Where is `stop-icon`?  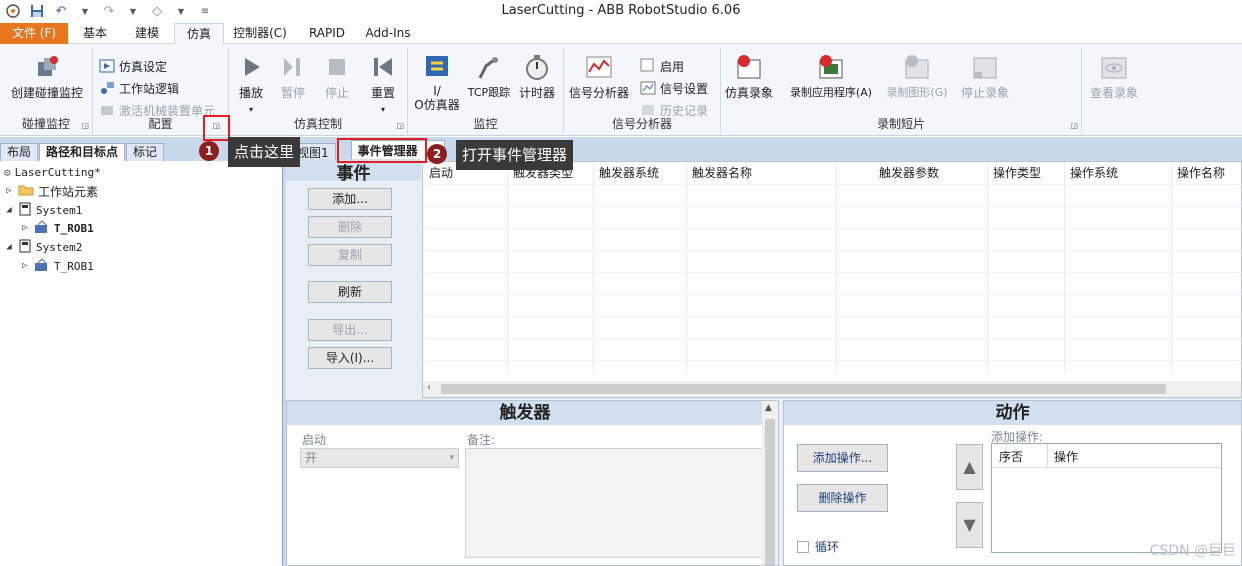
stop-icon is located at coordinates (337, 67).